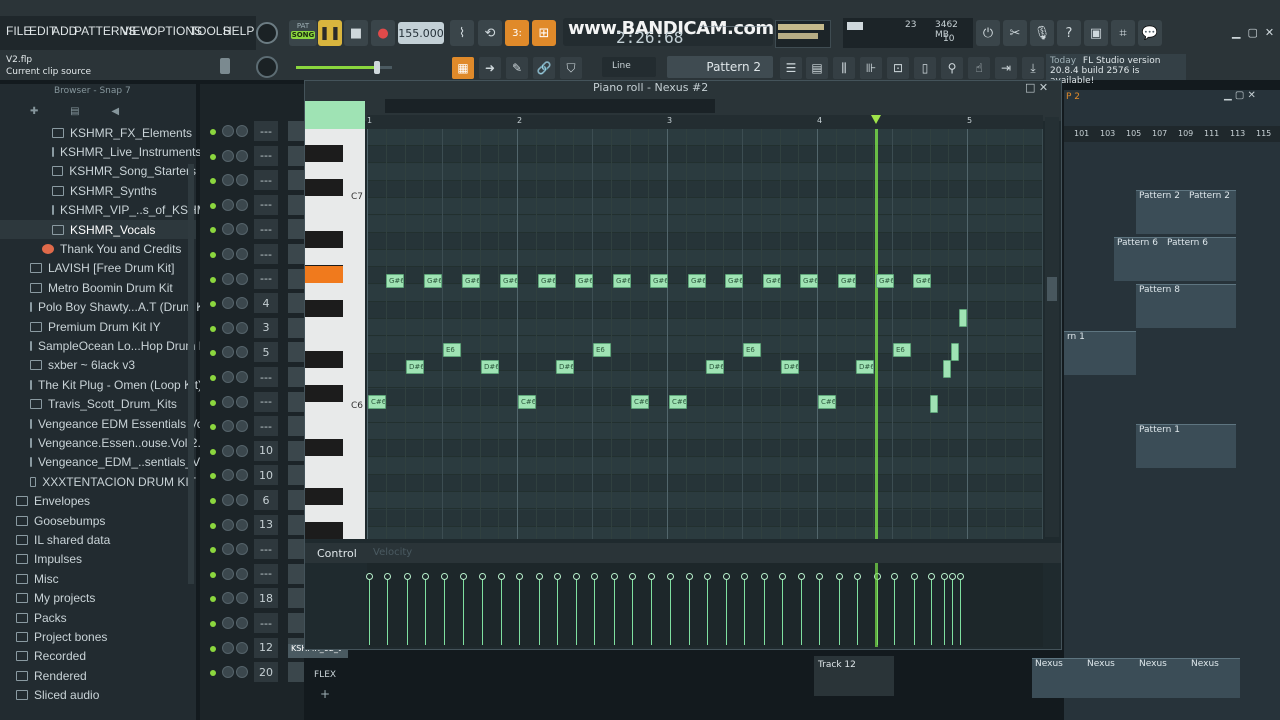 This screenshot has height=720, width=1280. What do you see at coordinates (1253, 32) in the screenshot?
I see `window-controls: ▁ ▢ ✕` at bounding box center [1253, 32].